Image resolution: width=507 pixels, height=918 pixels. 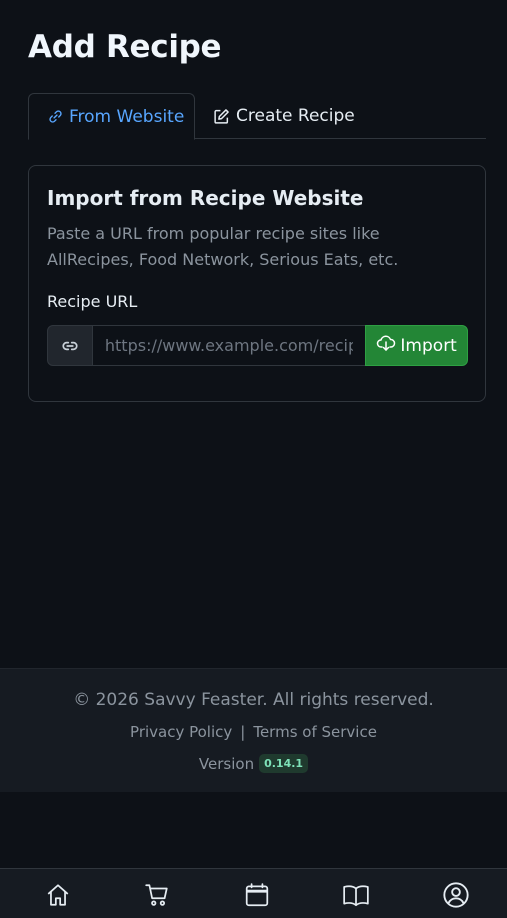 I want to click on import-button: Import, so click(x=417, y=345).